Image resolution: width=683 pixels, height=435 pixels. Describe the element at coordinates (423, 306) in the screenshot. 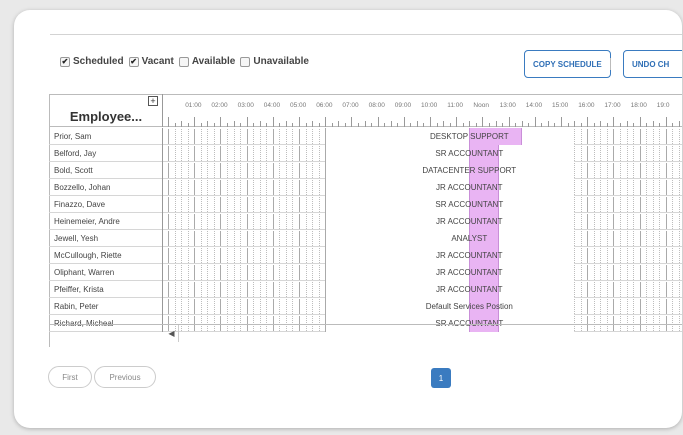

I see `row-timeline: Default Services Postion` at that location.